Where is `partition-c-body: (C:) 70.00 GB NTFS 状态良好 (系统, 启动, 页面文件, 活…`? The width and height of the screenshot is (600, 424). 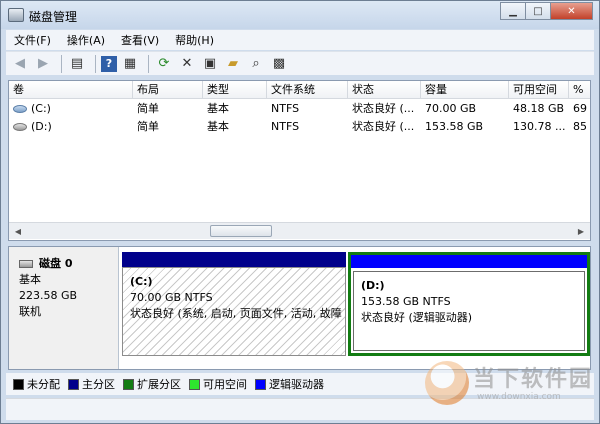 partition-c-body: (C:) 70.00 GB NTFS 状态良好 (系统, 启动, 页面文件, 活… is located at coordinates (234, 311).